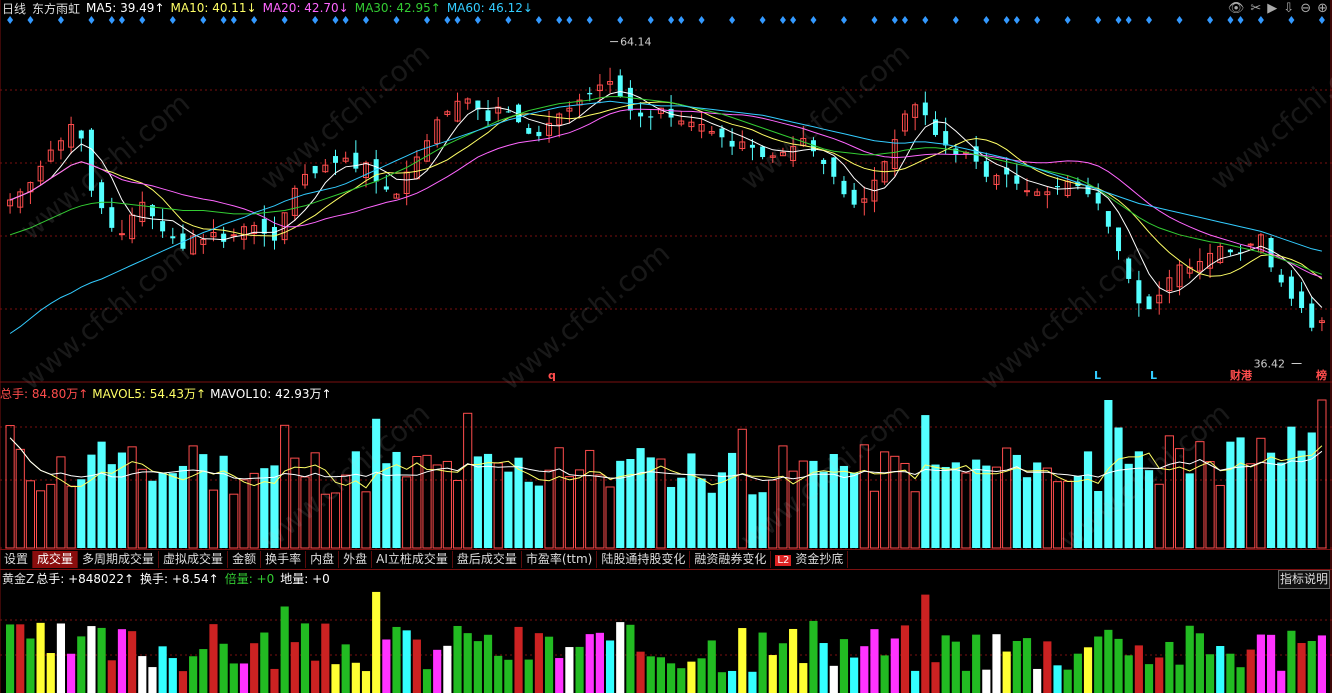 The width and height of the screenshot is (1332, 693). What do you see at coordinates (560, 559) in the screenshot?
I see `tab-pe-ttm: 市盈率(ttm)` at bounding box center [560, 559].